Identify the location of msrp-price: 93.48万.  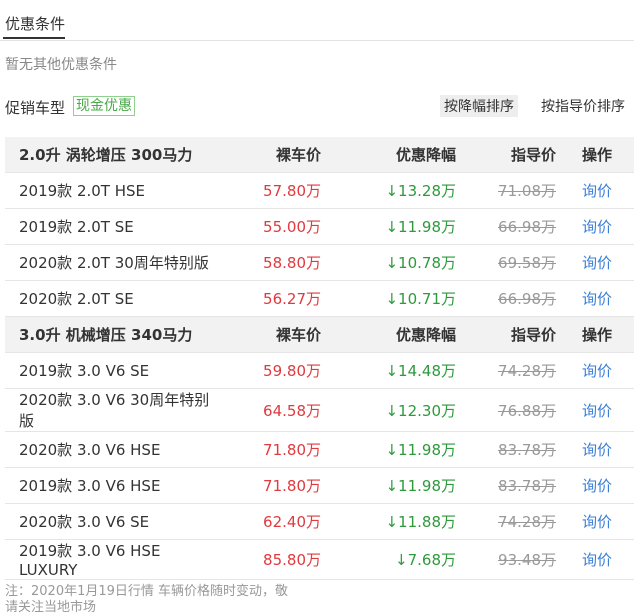
(526, 559).